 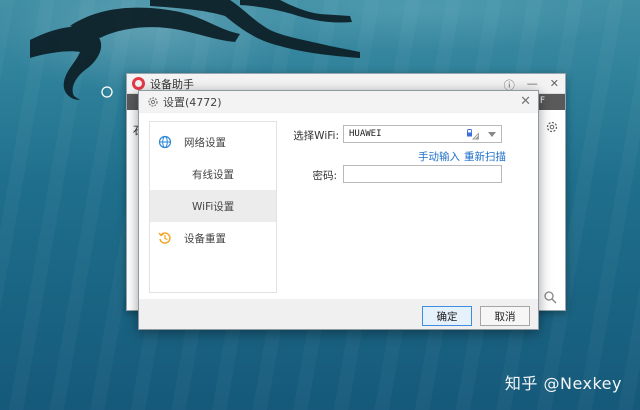 I want to click on close-icon: ✕, so click(x=554, y=85).